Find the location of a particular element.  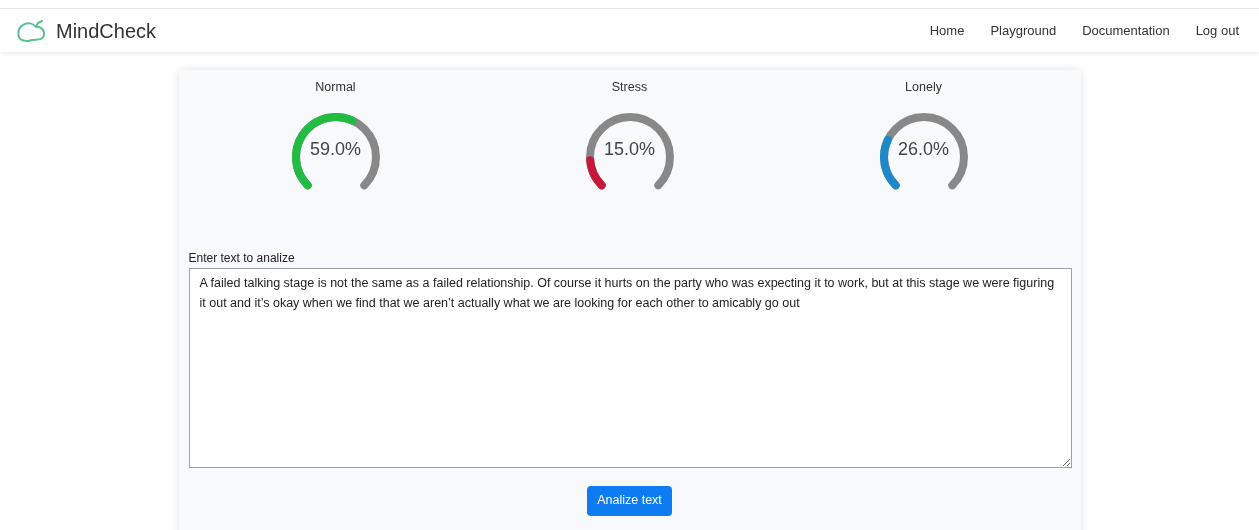

gauge-reading: 59.0% is located at coordinates (335, 150).